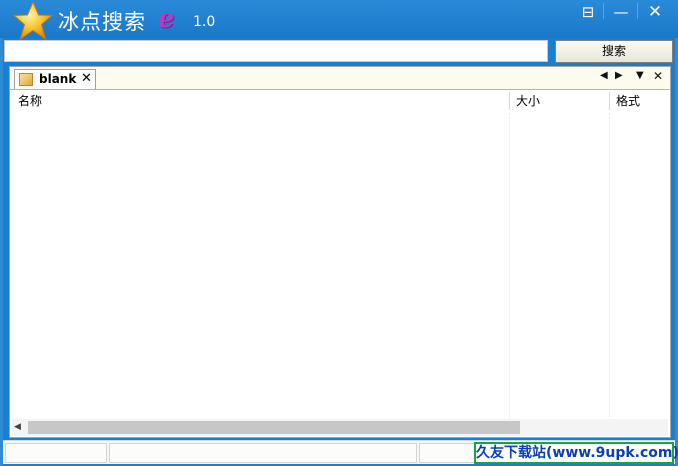 This screenshot has width=678, height=466. I want to click on close-tab-icon: ✕, so click(658, 76).